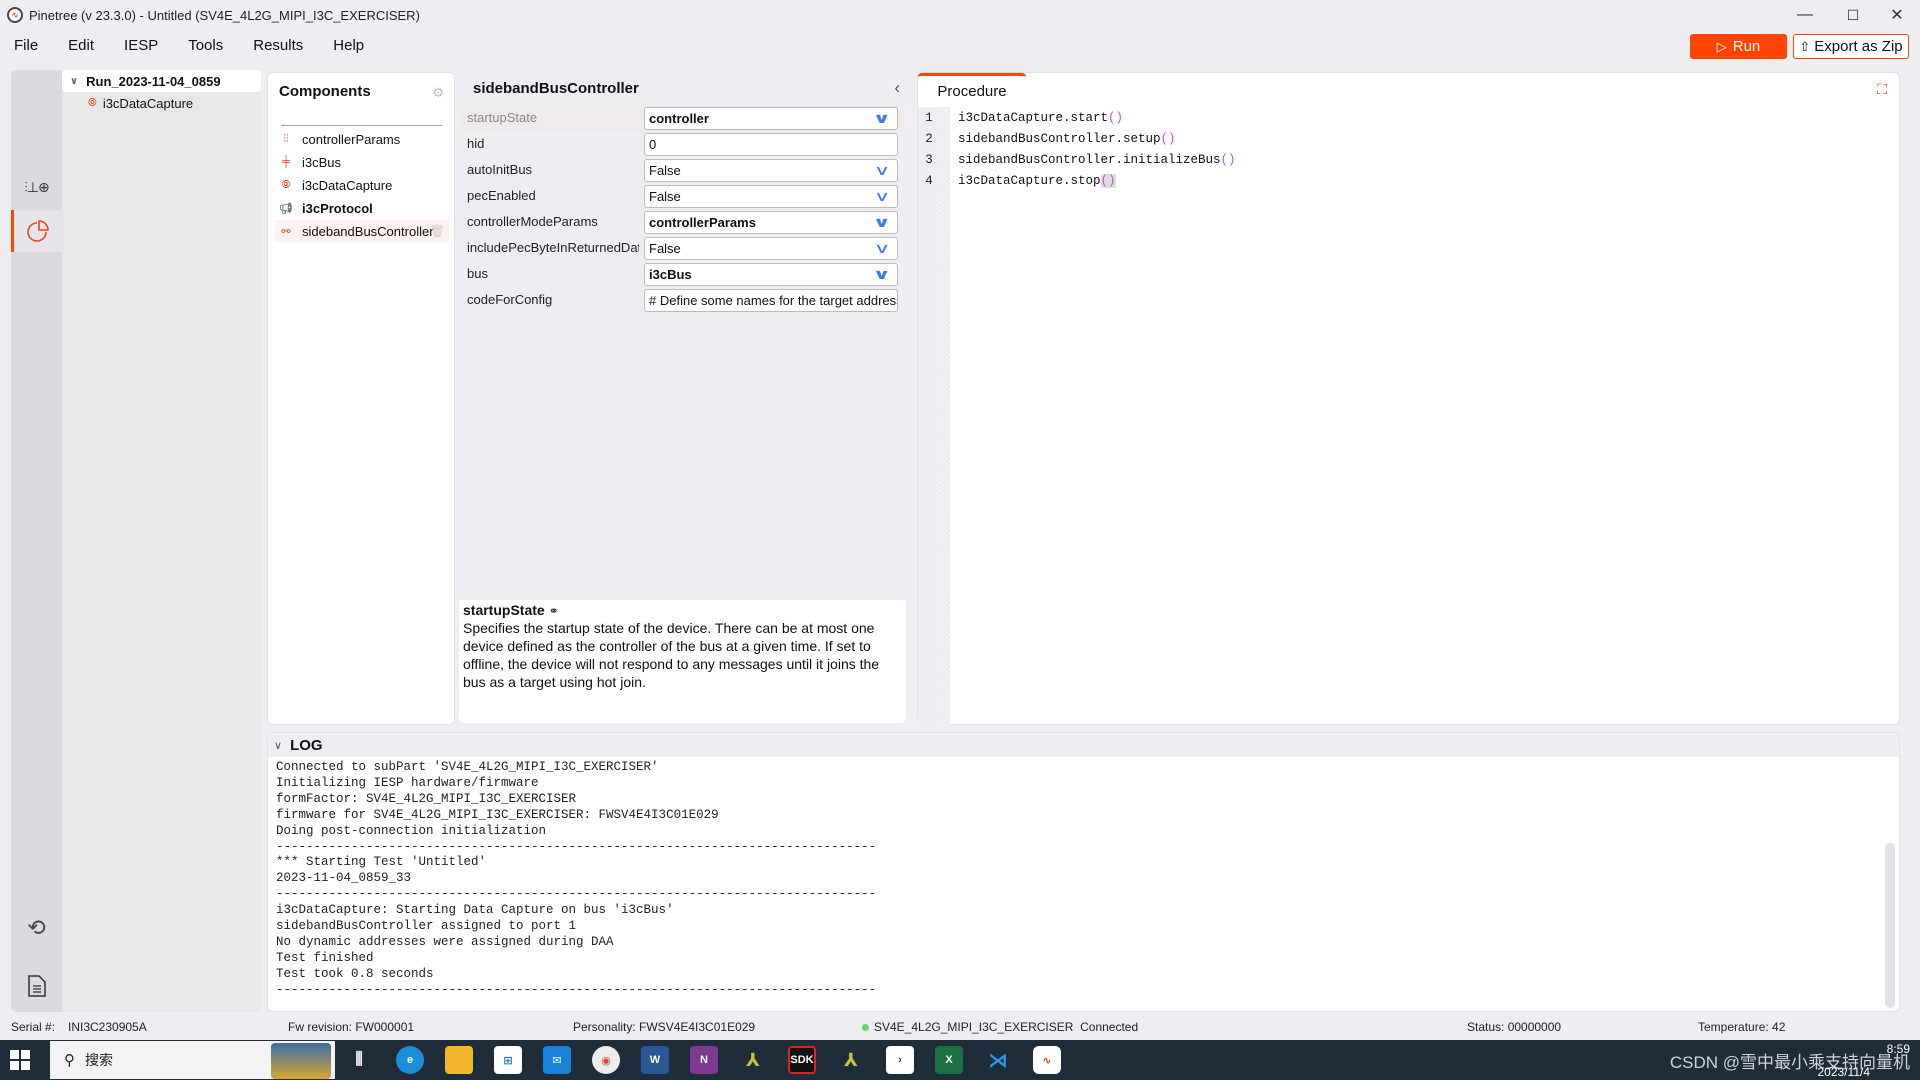 Image resolution: width=1920 pixels, height=1080 pixels. What do you see at coordinates (36, 231) in the screenshot?
I see `results-button` at bounding box center [36, 231].